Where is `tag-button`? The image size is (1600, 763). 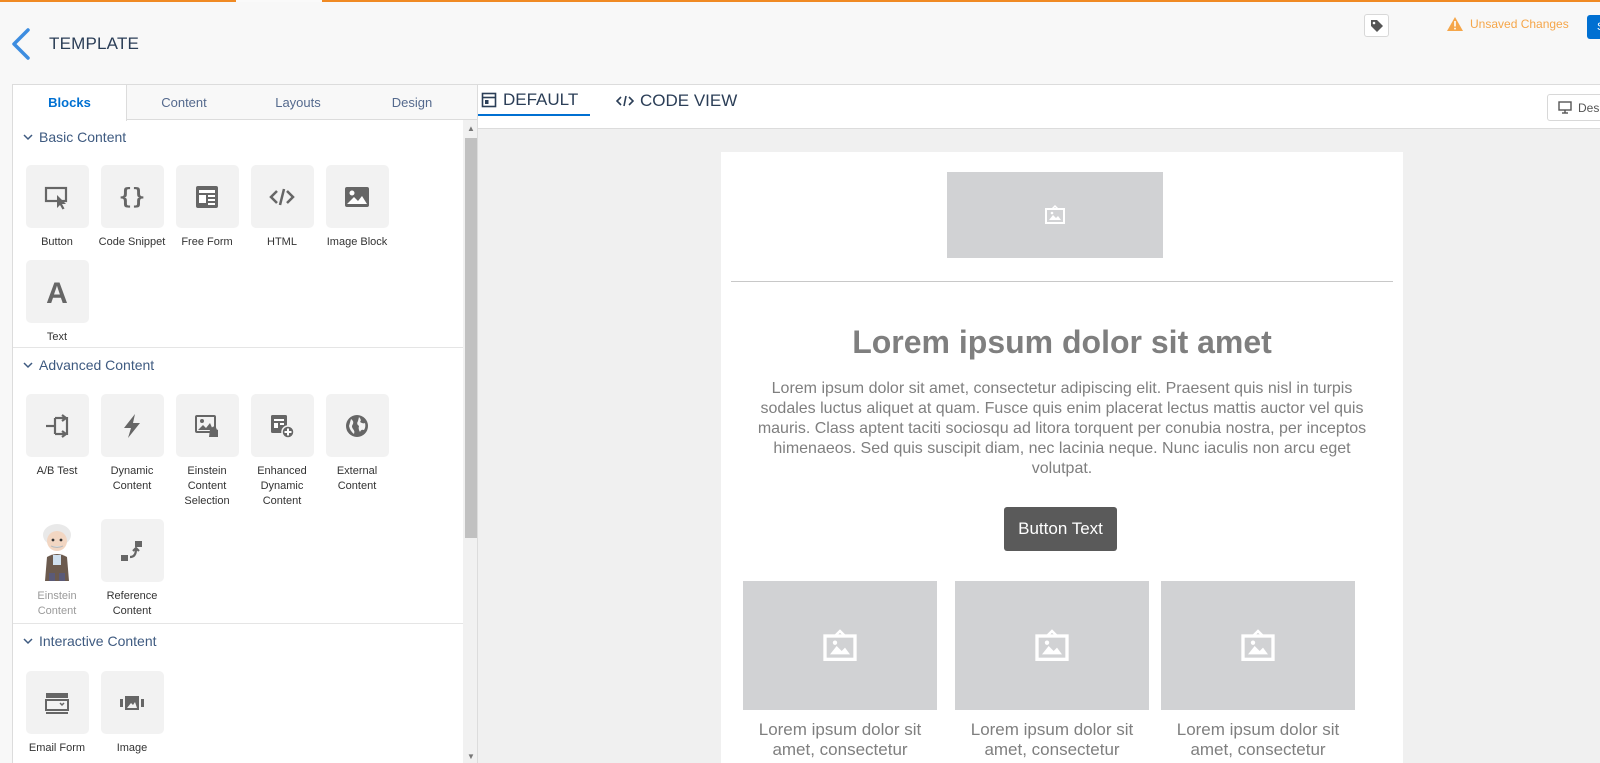
tag-button is located at coordinates (1376, 25).